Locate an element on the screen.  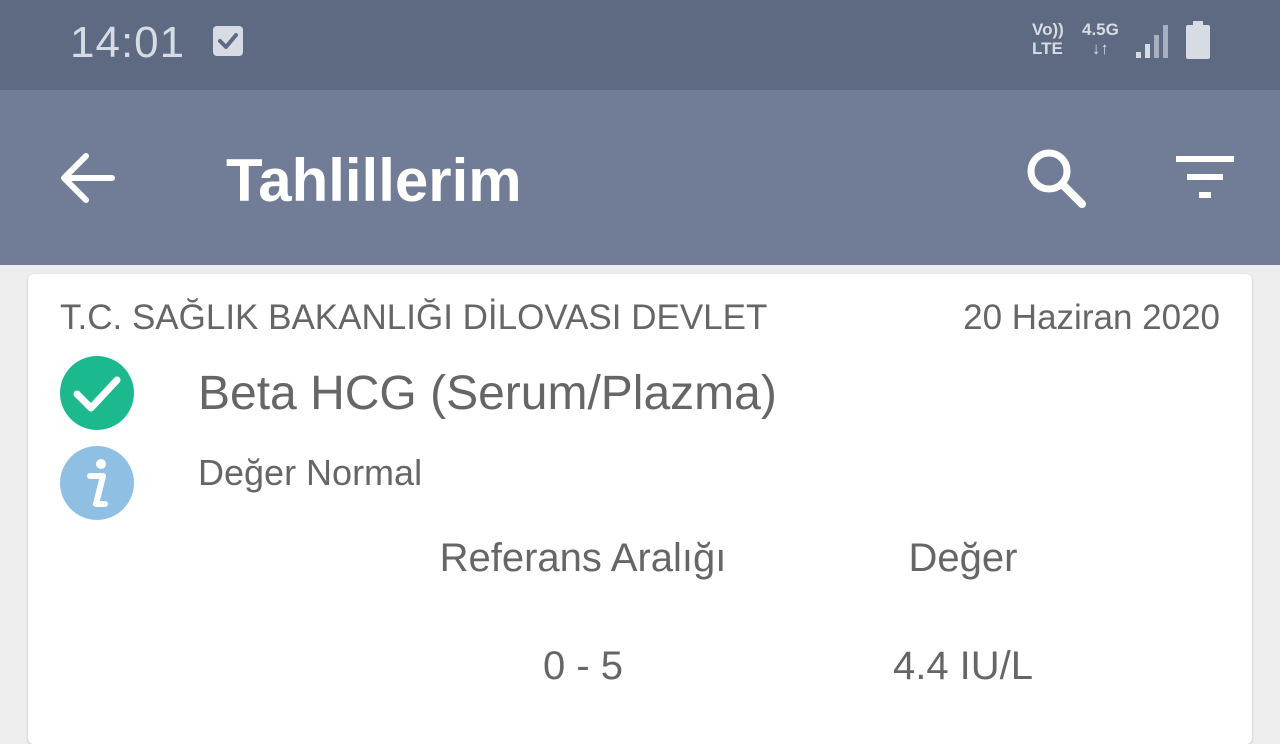
check-circle-icon is located at coordinates (97, 393).